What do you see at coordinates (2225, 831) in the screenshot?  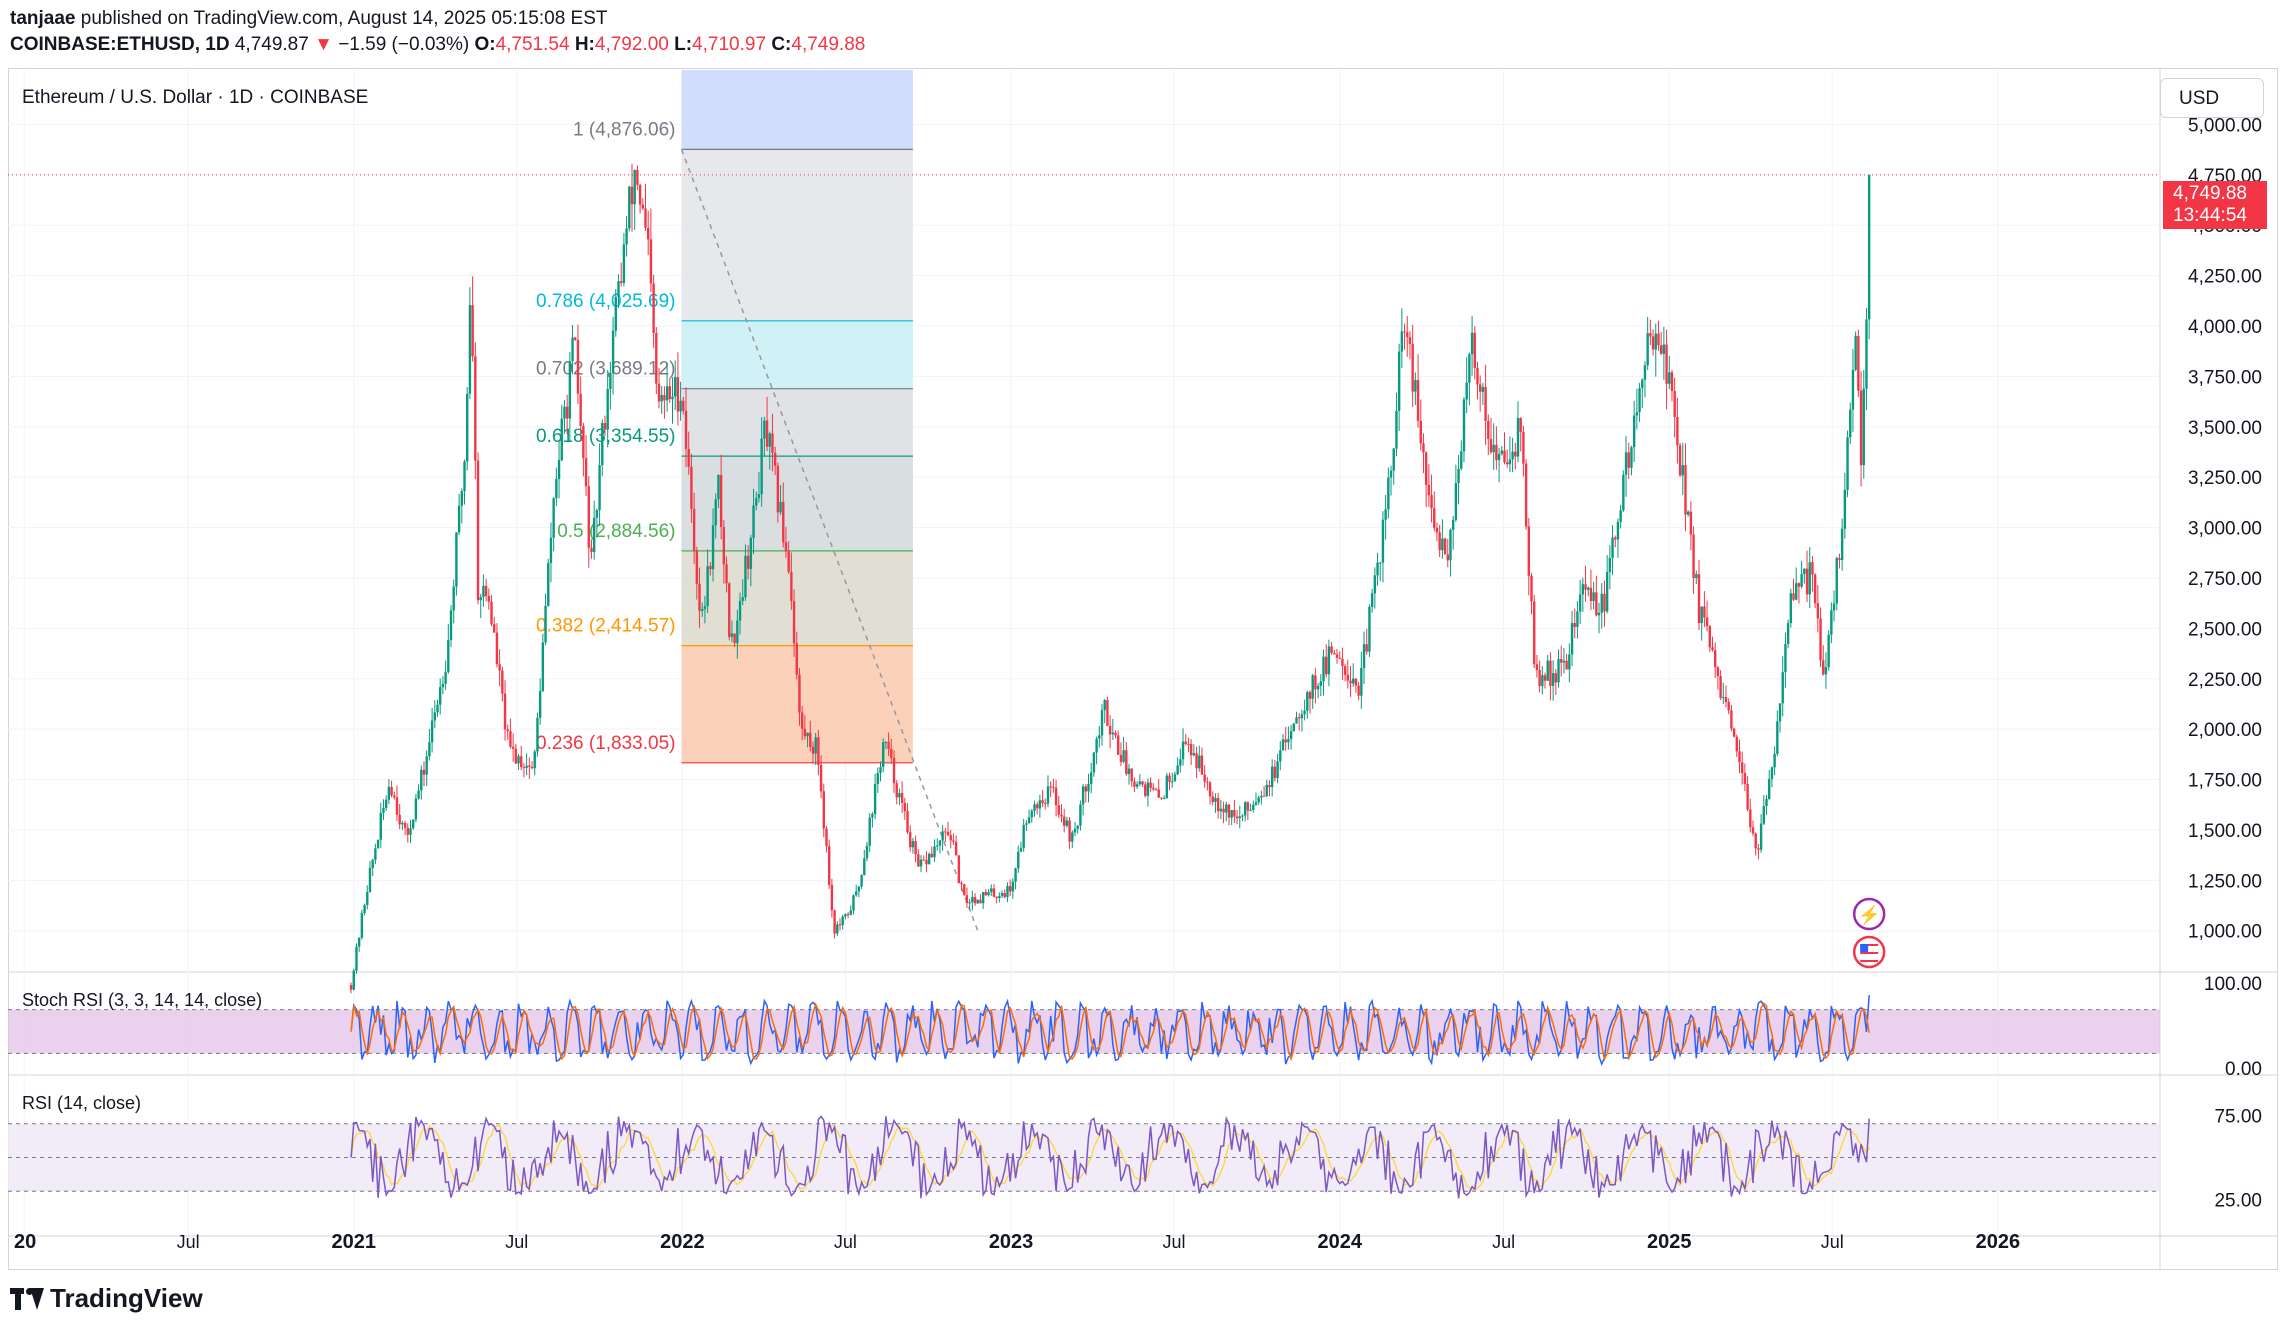 I see `price-tick-label: 1,500.00` at bounding box center [2225, 831].